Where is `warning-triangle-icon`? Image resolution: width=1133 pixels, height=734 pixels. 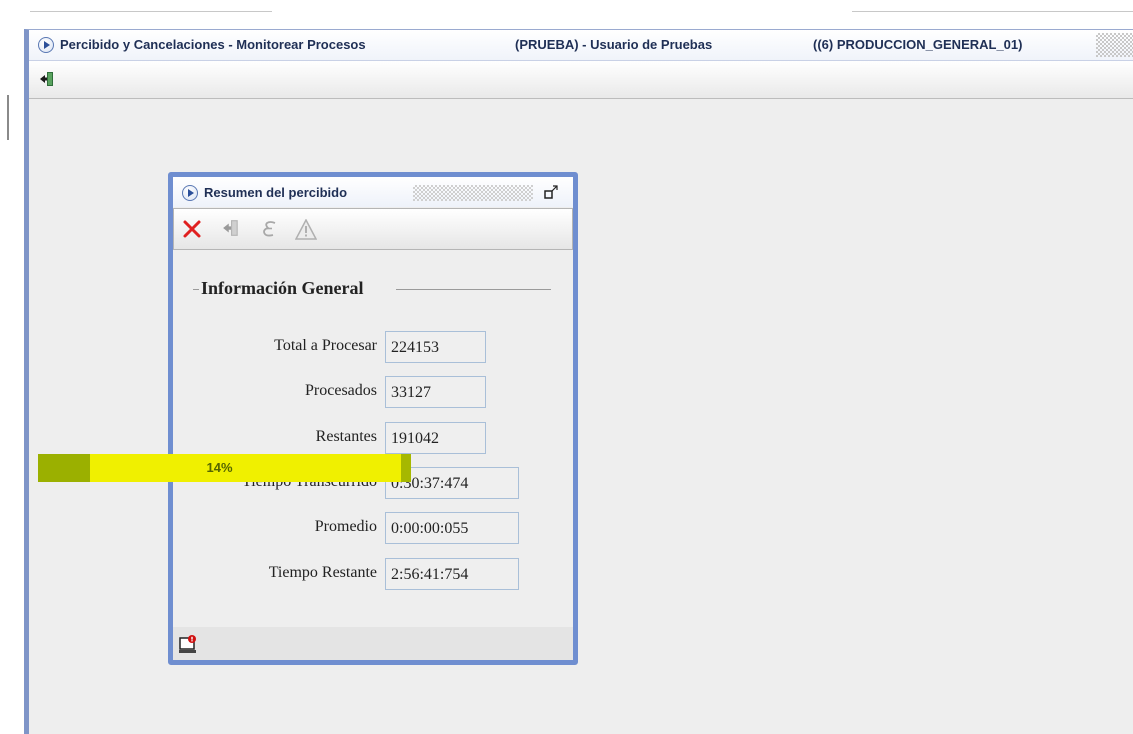
warning-triangle-icon is located at coordinates (306, 230).